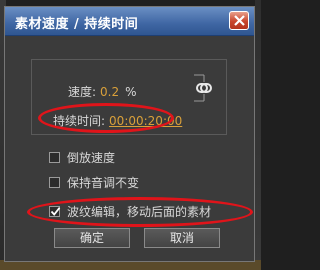 Image resolution: width=320 pixels, height=270 pixels. I want to click on ripple-edit-label: 波纹编辑，移动后面的素材, so click(139, 212).